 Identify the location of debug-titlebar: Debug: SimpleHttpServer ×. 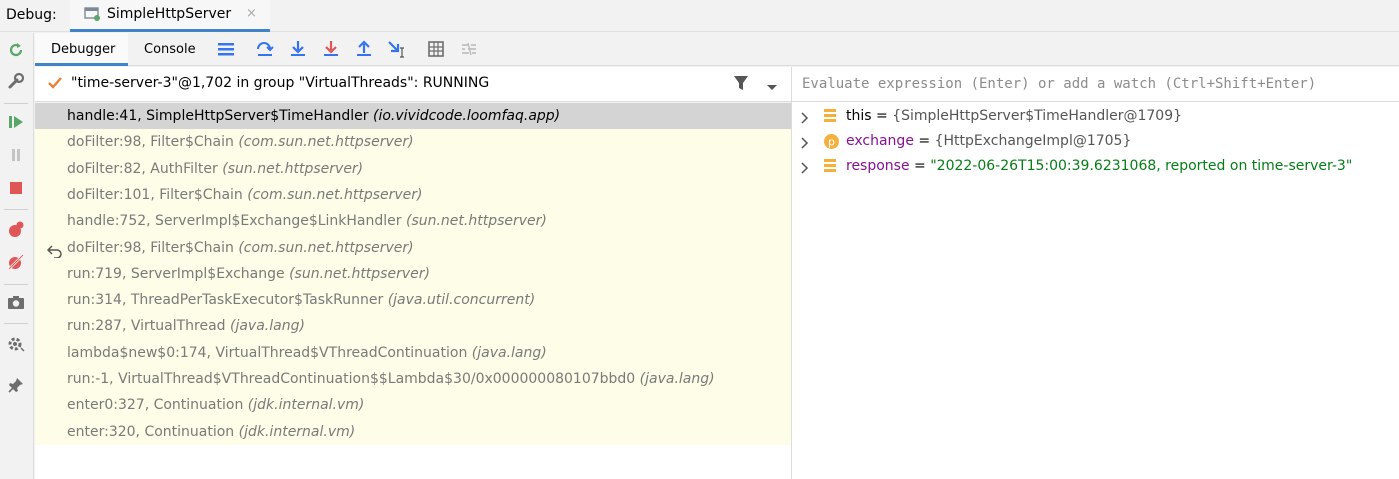
(699, 16).